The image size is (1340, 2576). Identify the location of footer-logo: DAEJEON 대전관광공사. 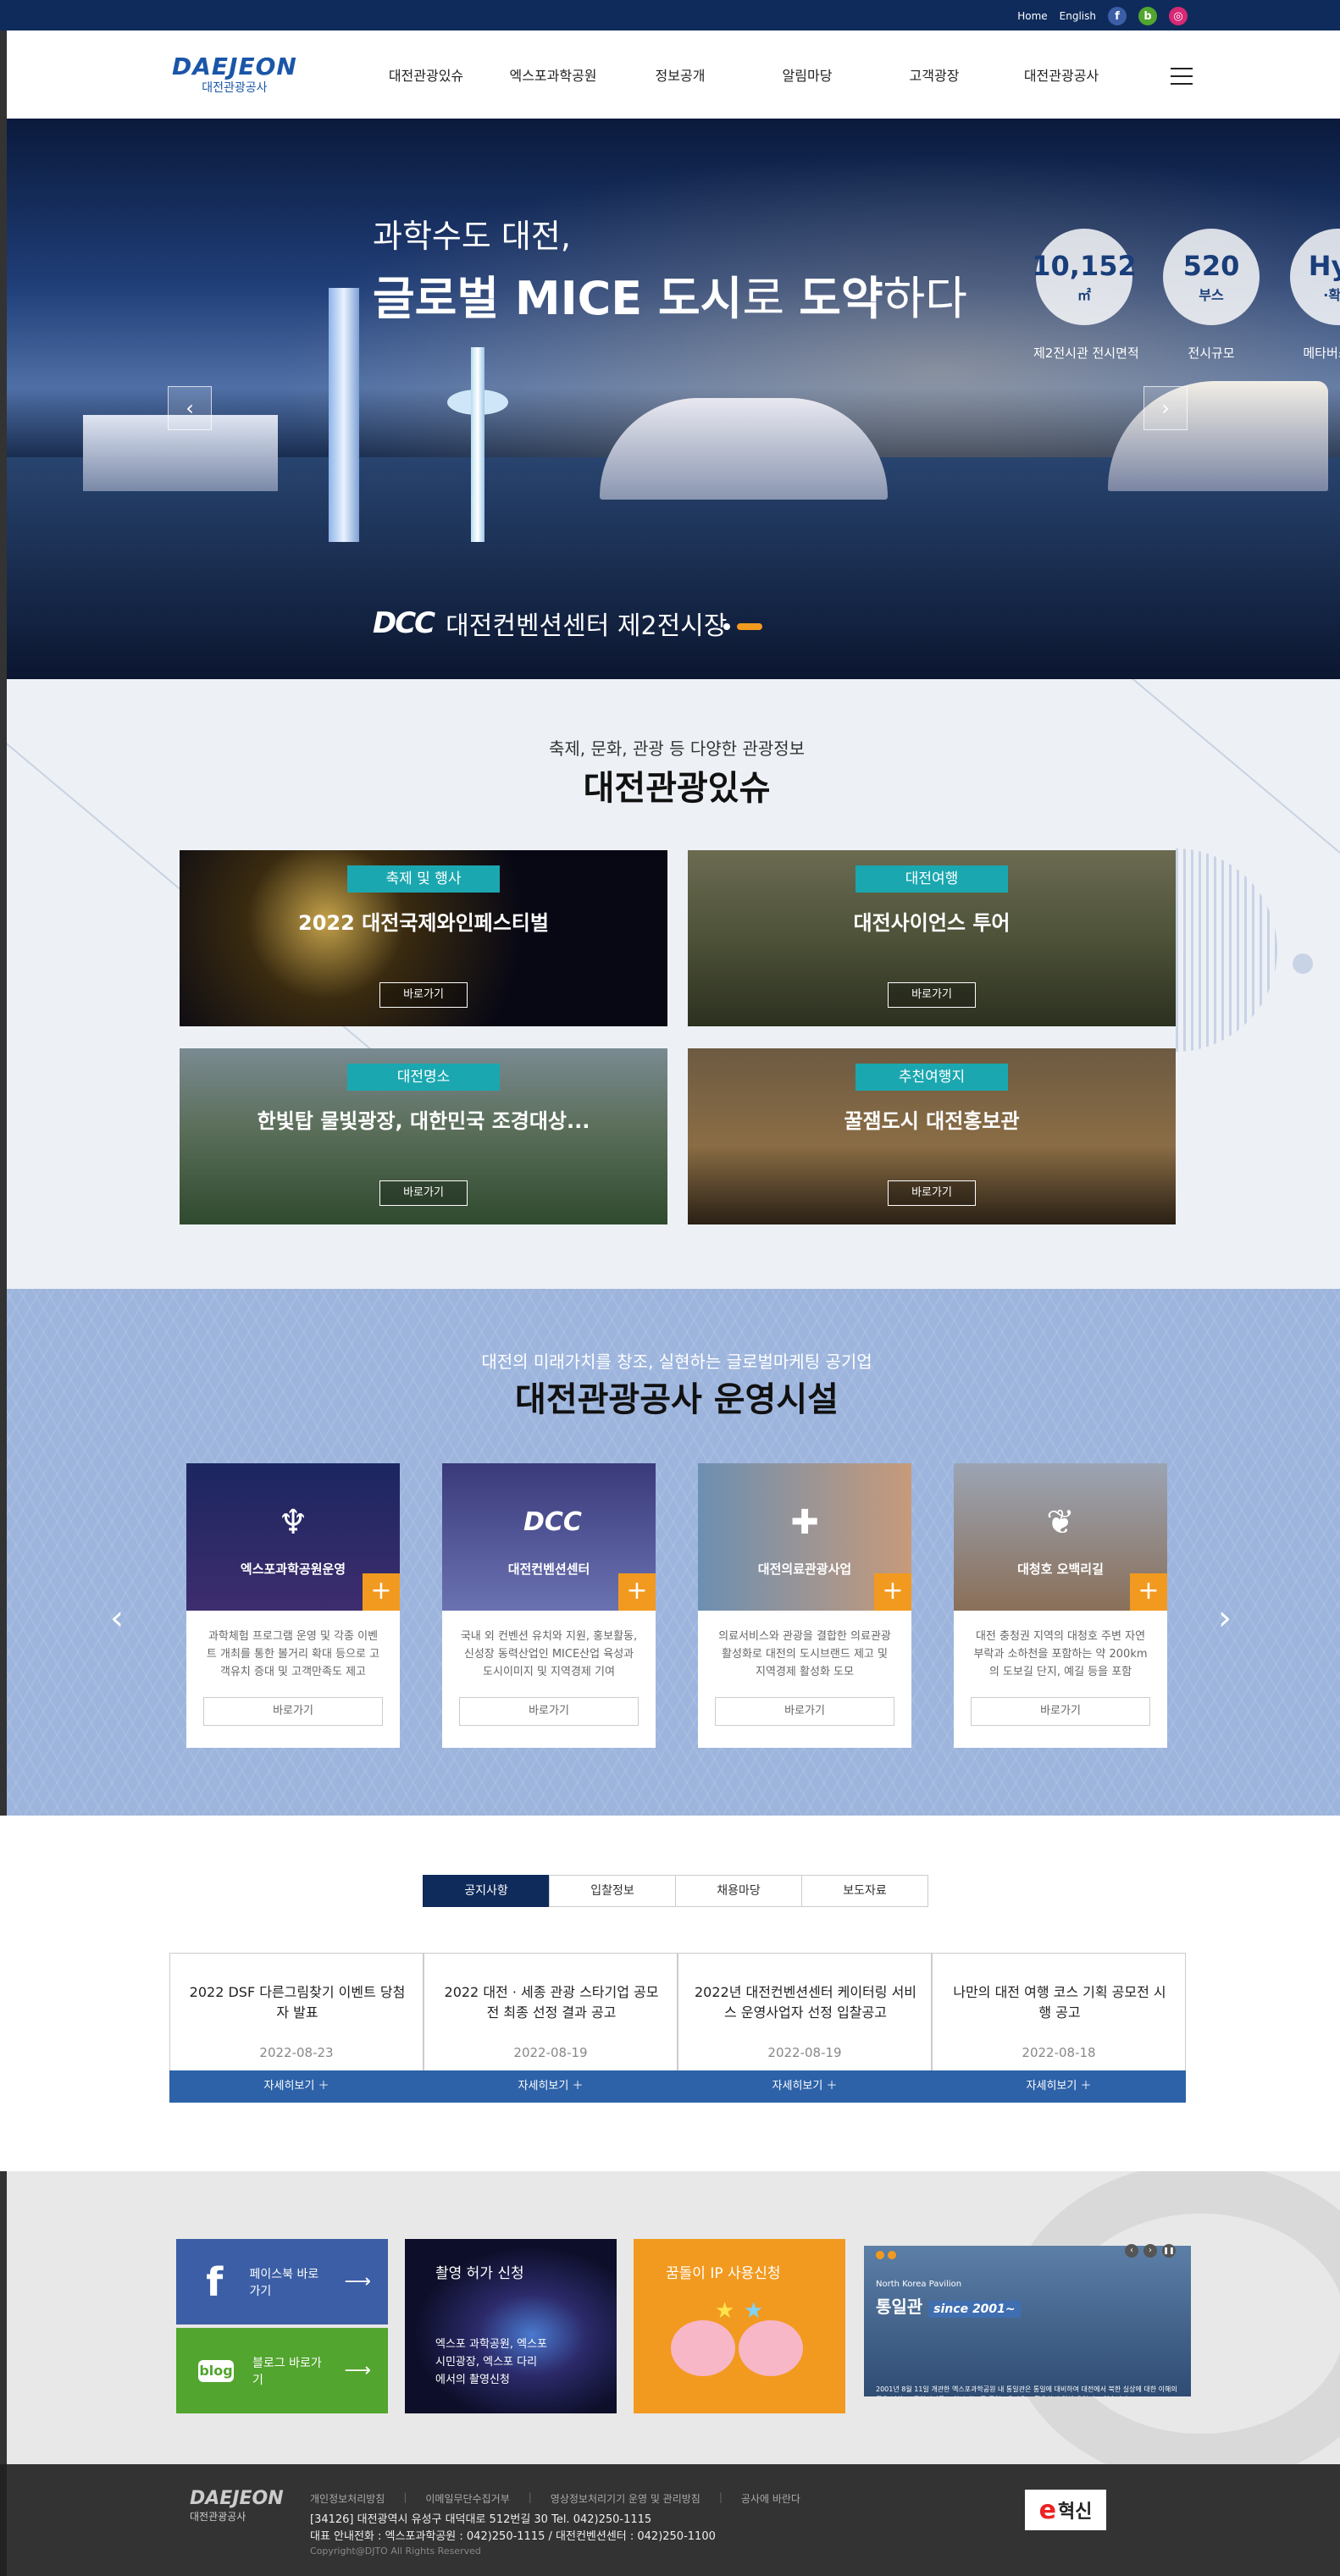
(237, 2505).